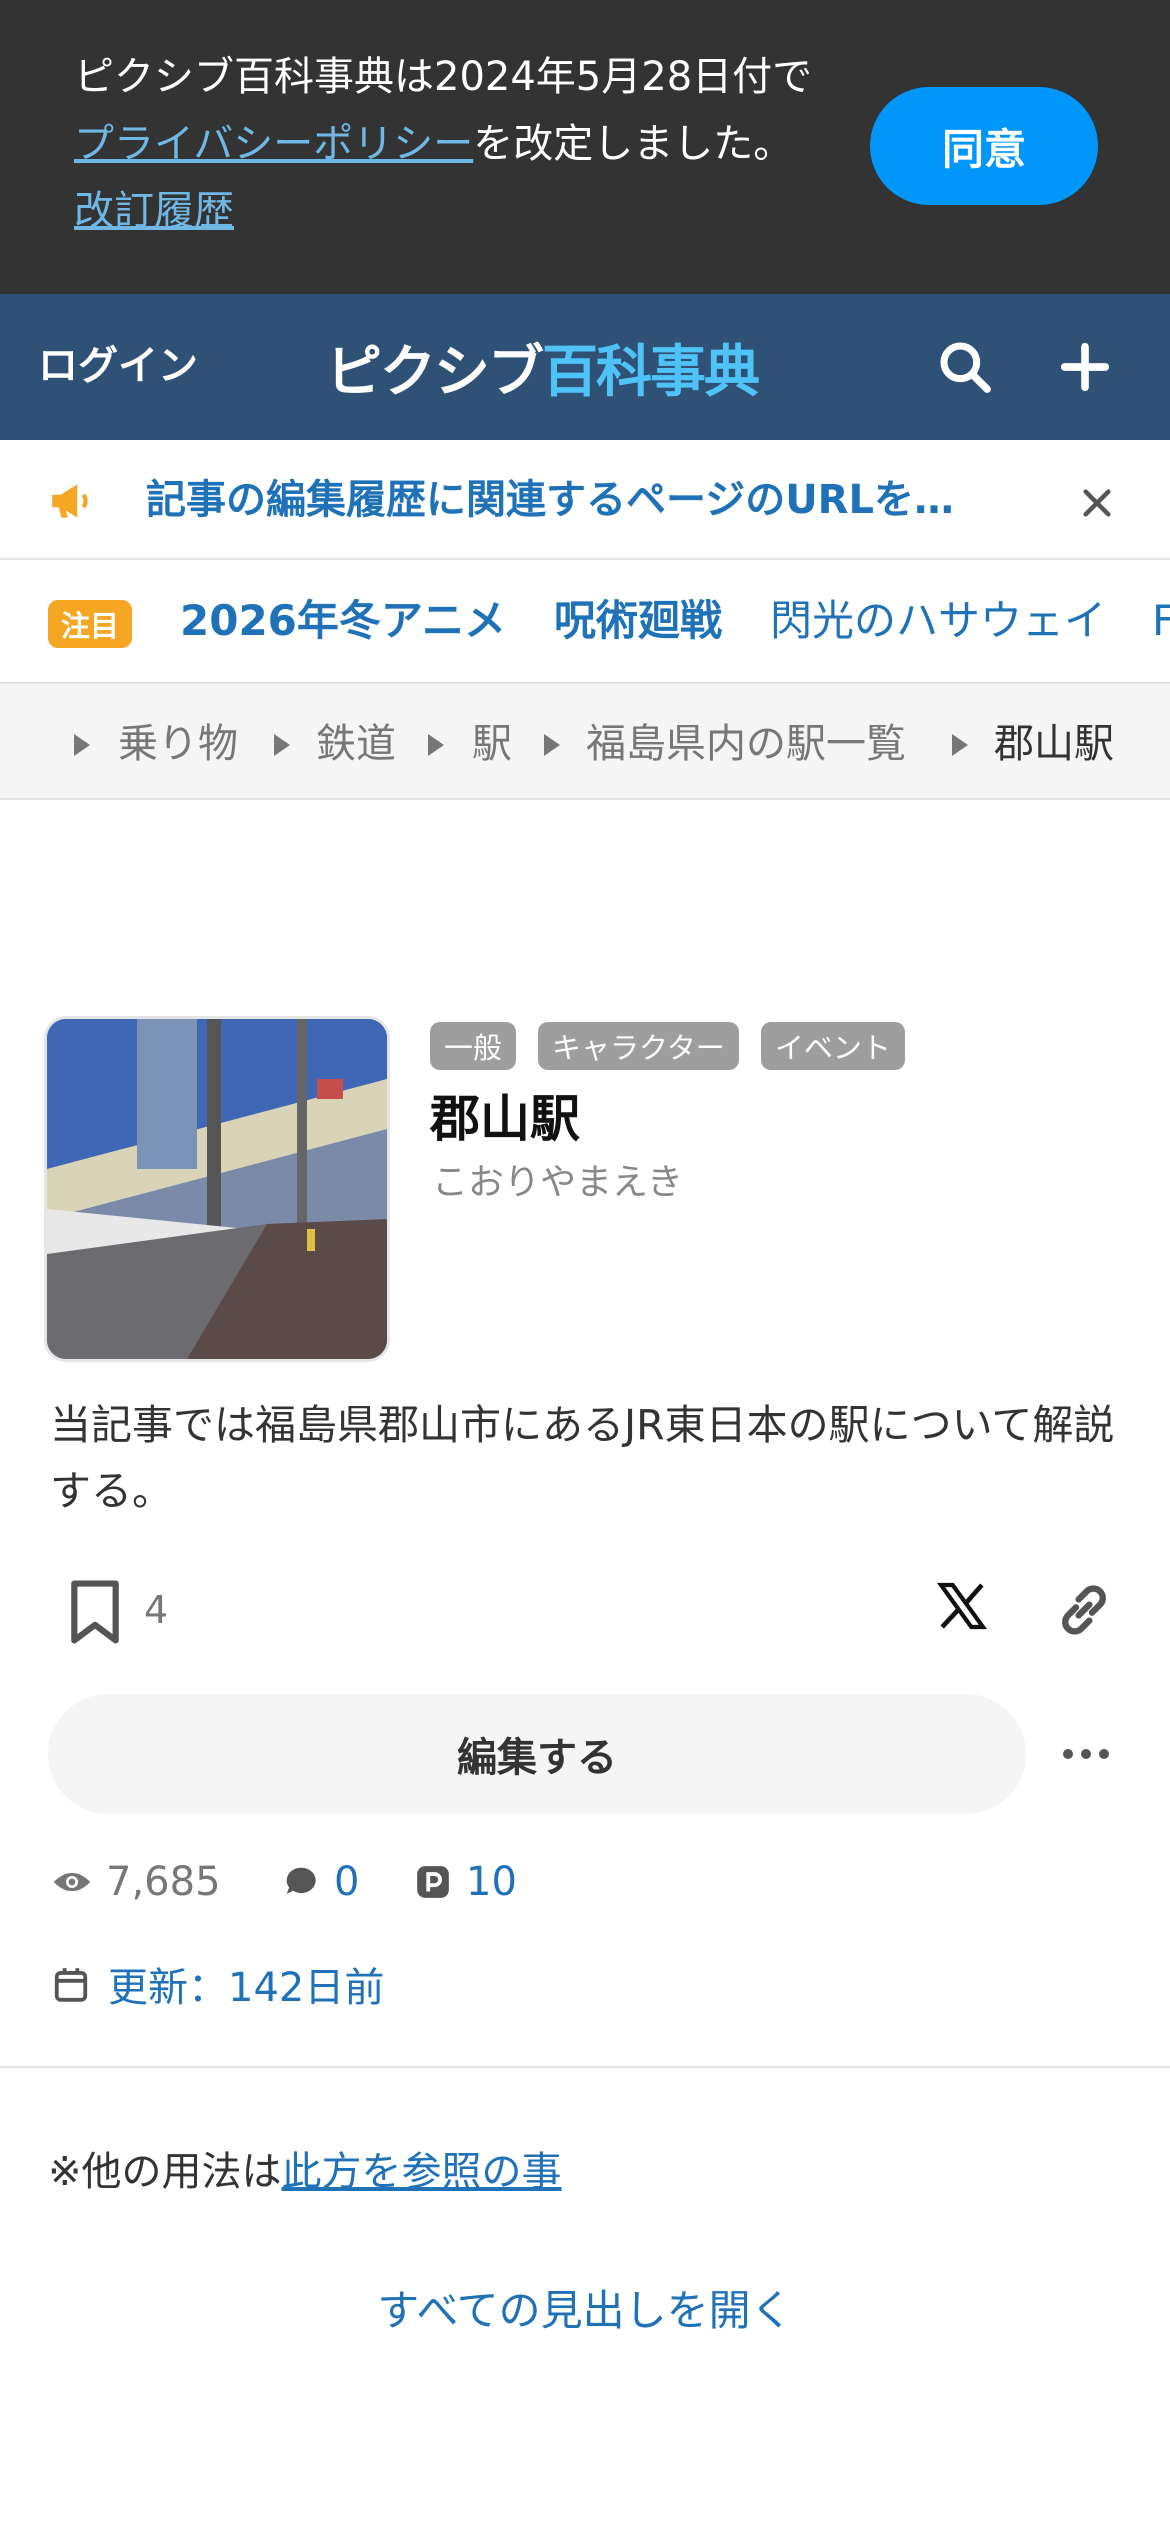 The height and width of the screenshot is (2532, 1170). I want to click on tag-general: 一般, so click(473, 1046).